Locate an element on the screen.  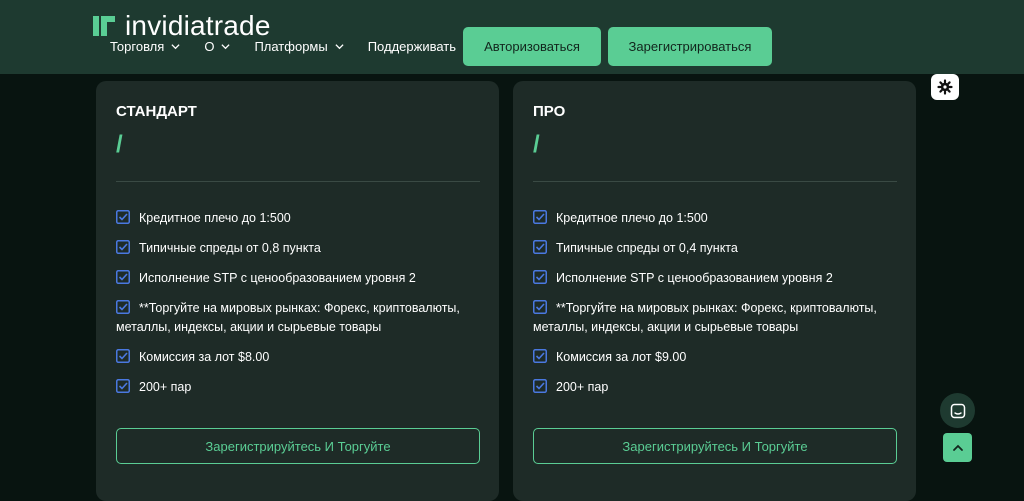
gear-icon is located at coordinates (945, 87).